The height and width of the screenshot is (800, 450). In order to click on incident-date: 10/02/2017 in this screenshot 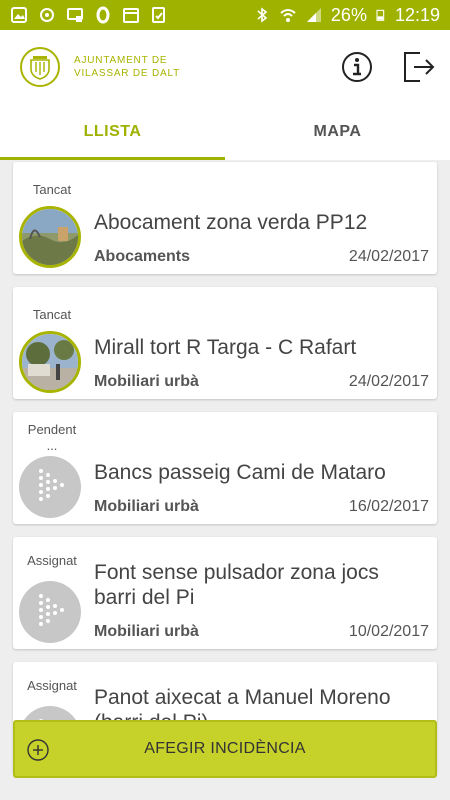, I will do `click(388, 631)`.